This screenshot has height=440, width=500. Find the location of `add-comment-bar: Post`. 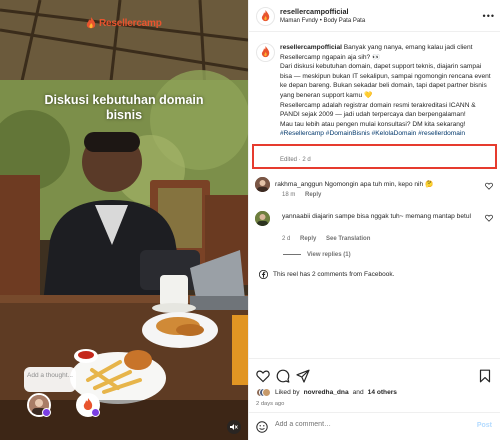

add-comment-bar: Post is located at coordinates (374, 426).